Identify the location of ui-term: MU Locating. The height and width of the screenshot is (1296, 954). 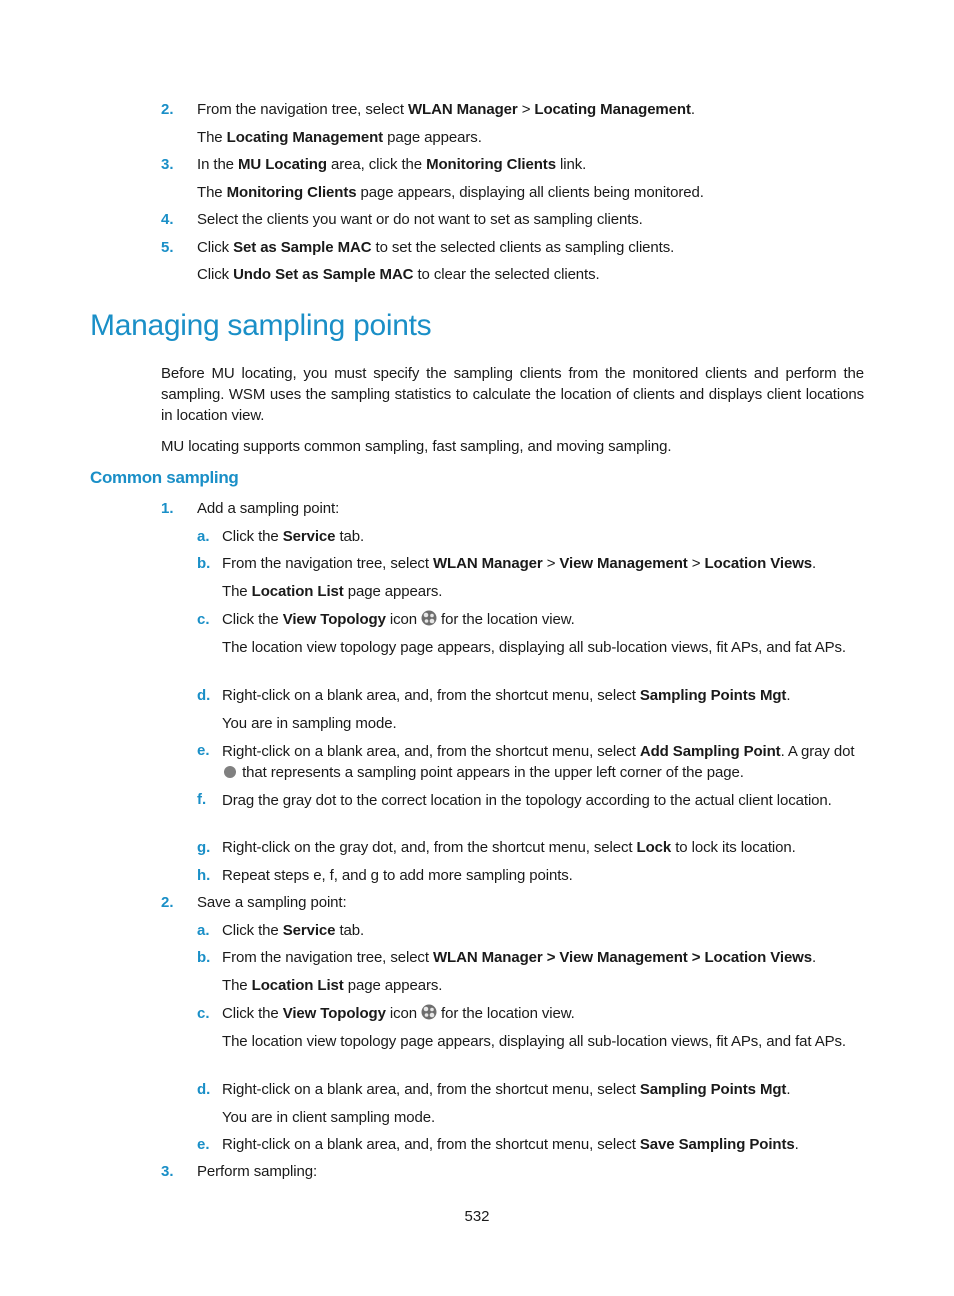
(282, 164).